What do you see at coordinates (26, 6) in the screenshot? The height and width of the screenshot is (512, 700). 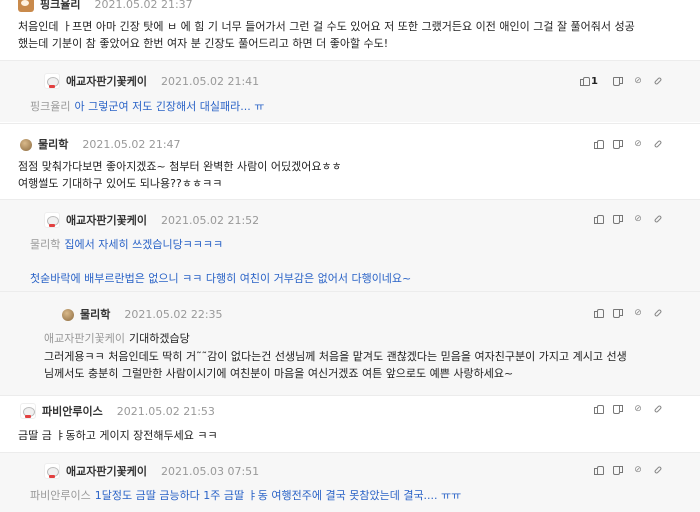 I see `dog-icon` at bounding box center [26, 6].